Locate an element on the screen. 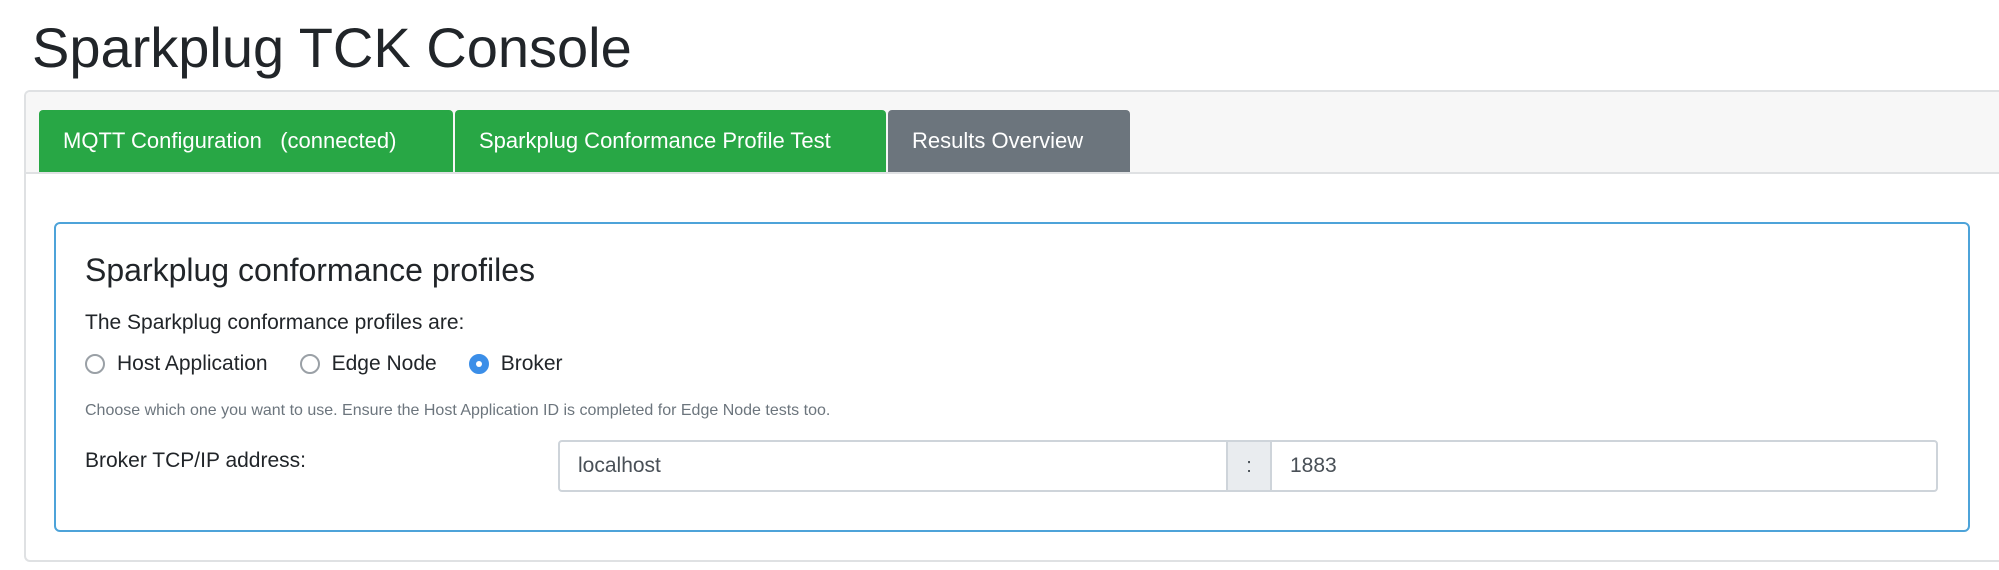  broker-host-input is located at coordinates (893, 466).